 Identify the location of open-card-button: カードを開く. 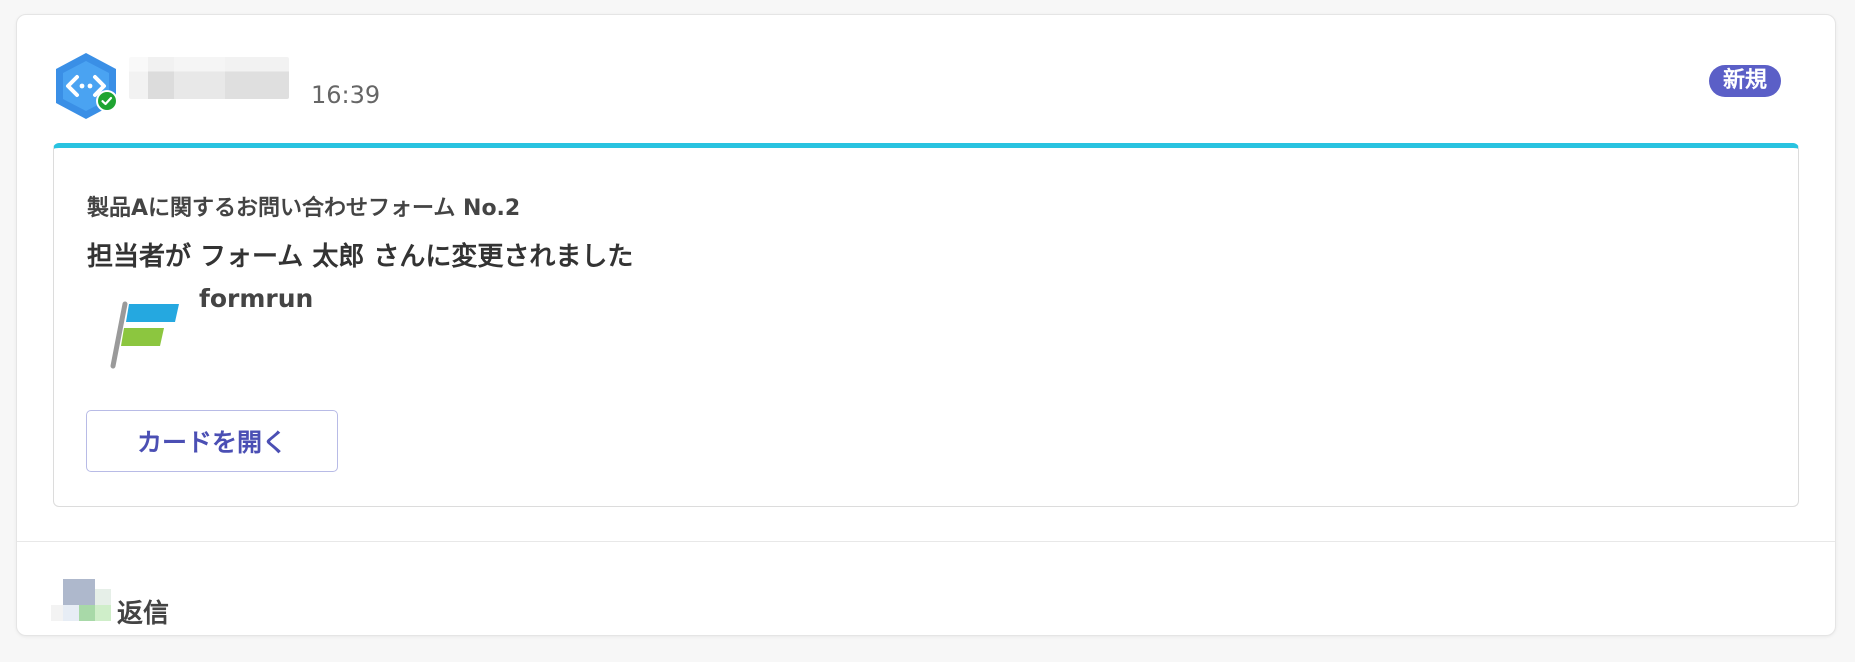
(212, 441).